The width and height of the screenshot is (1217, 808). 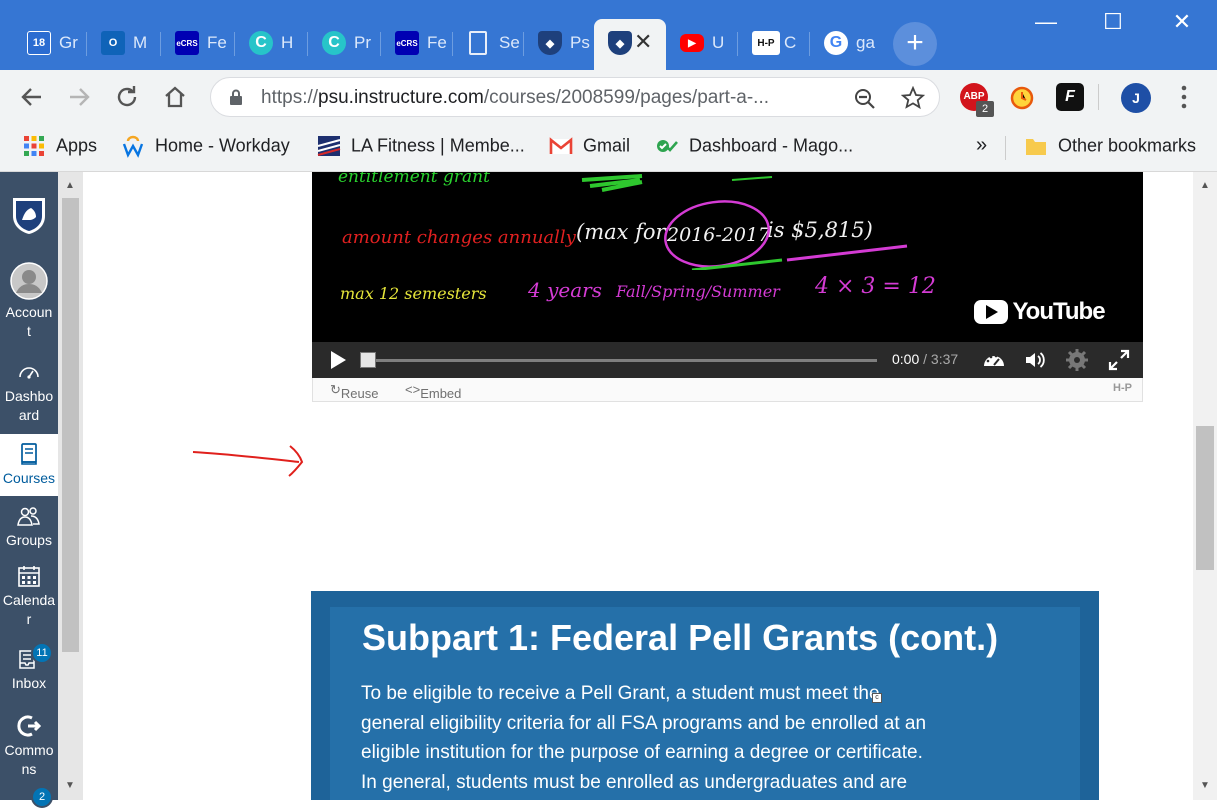 I want to click on gmail-icon, so click(x=561, y=145).